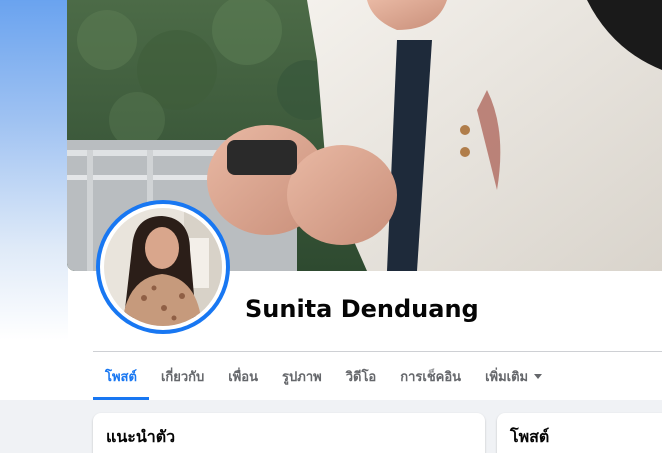 The width and height of the screenshot is (662, 453). Describe the element at coordinates (579, 433) in the screenshot. I see `posts-card: โพสต์` at that location.